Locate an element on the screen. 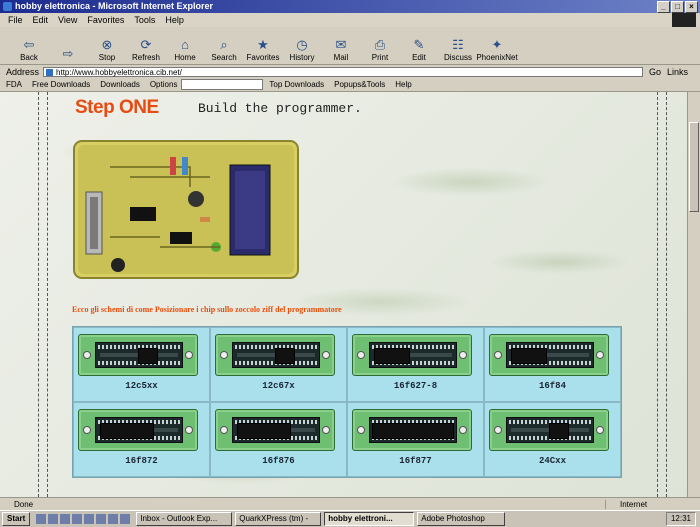 The height and width of the screenshot is (527, 700). quick-launch is located at coordinates (83, 519).